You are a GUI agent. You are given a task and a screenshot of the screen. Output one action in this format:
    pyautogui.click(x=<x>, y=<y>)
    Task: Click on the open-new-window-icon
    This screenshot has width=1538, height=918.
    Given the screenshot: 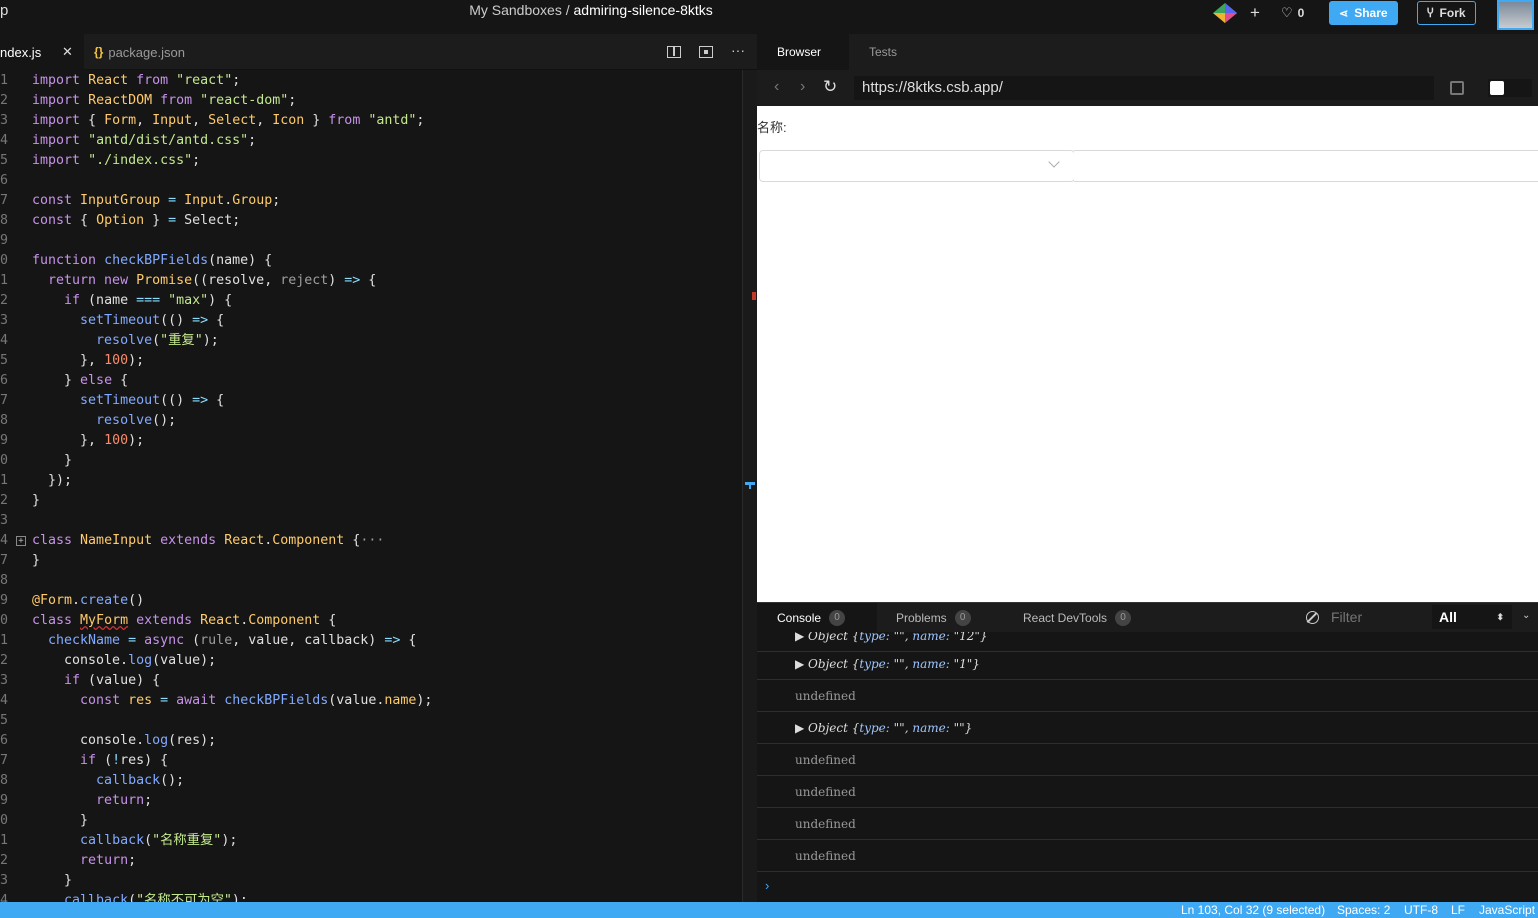 What is the action you would take?
    pyautogui.click(x=1457, y=88)
    